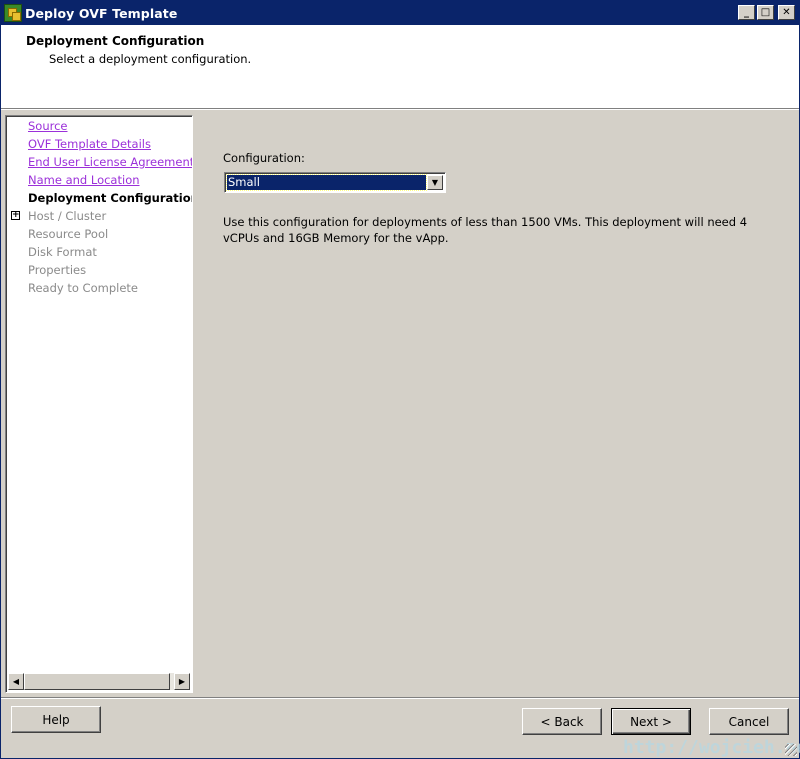 This screenshot has width=800, height=759. What do you see at coordinates (746, 12) in the screenshot?
I see `minimize-button: _` at bounding box center [746, 12].